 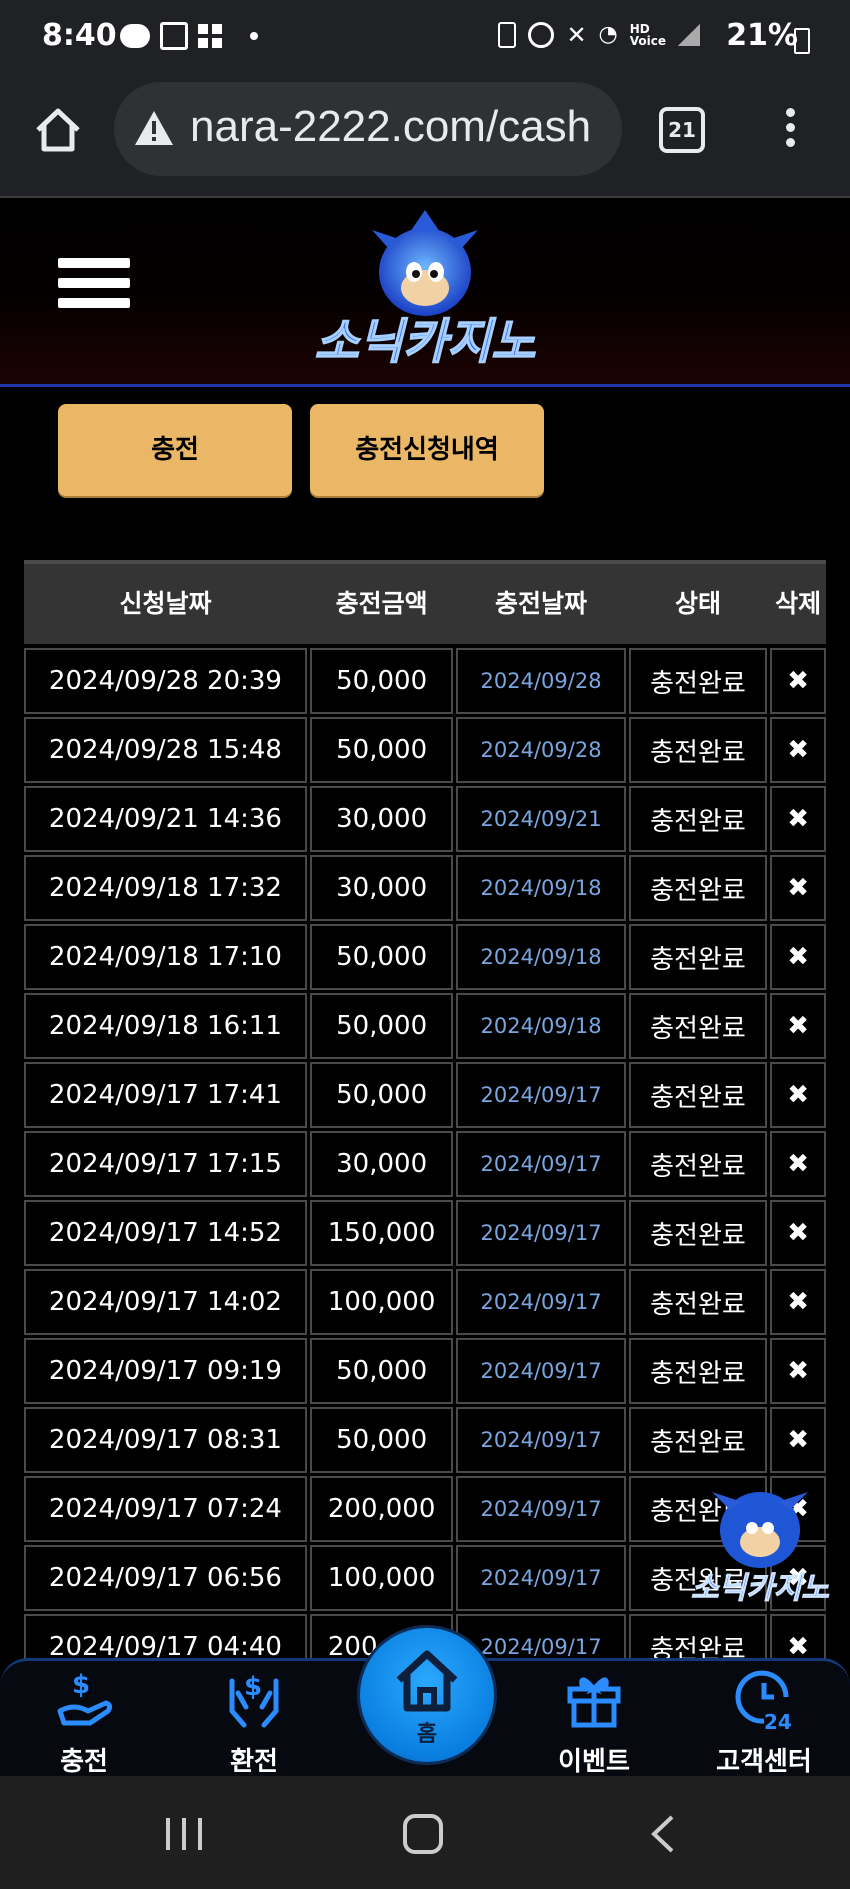 What do you see at coordinates (154, 128) in the screenshot?
I see `warning-icon` at bounding box center [154, 128].